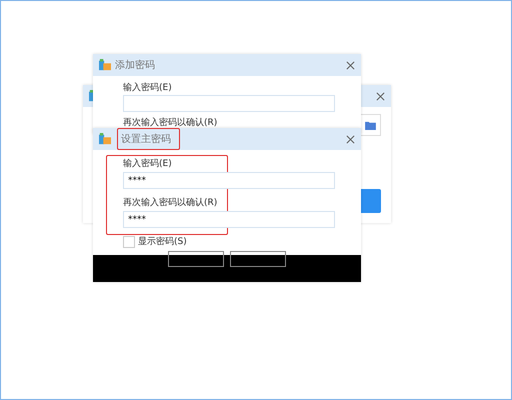  I want to click on password-field, so click(229, 103).